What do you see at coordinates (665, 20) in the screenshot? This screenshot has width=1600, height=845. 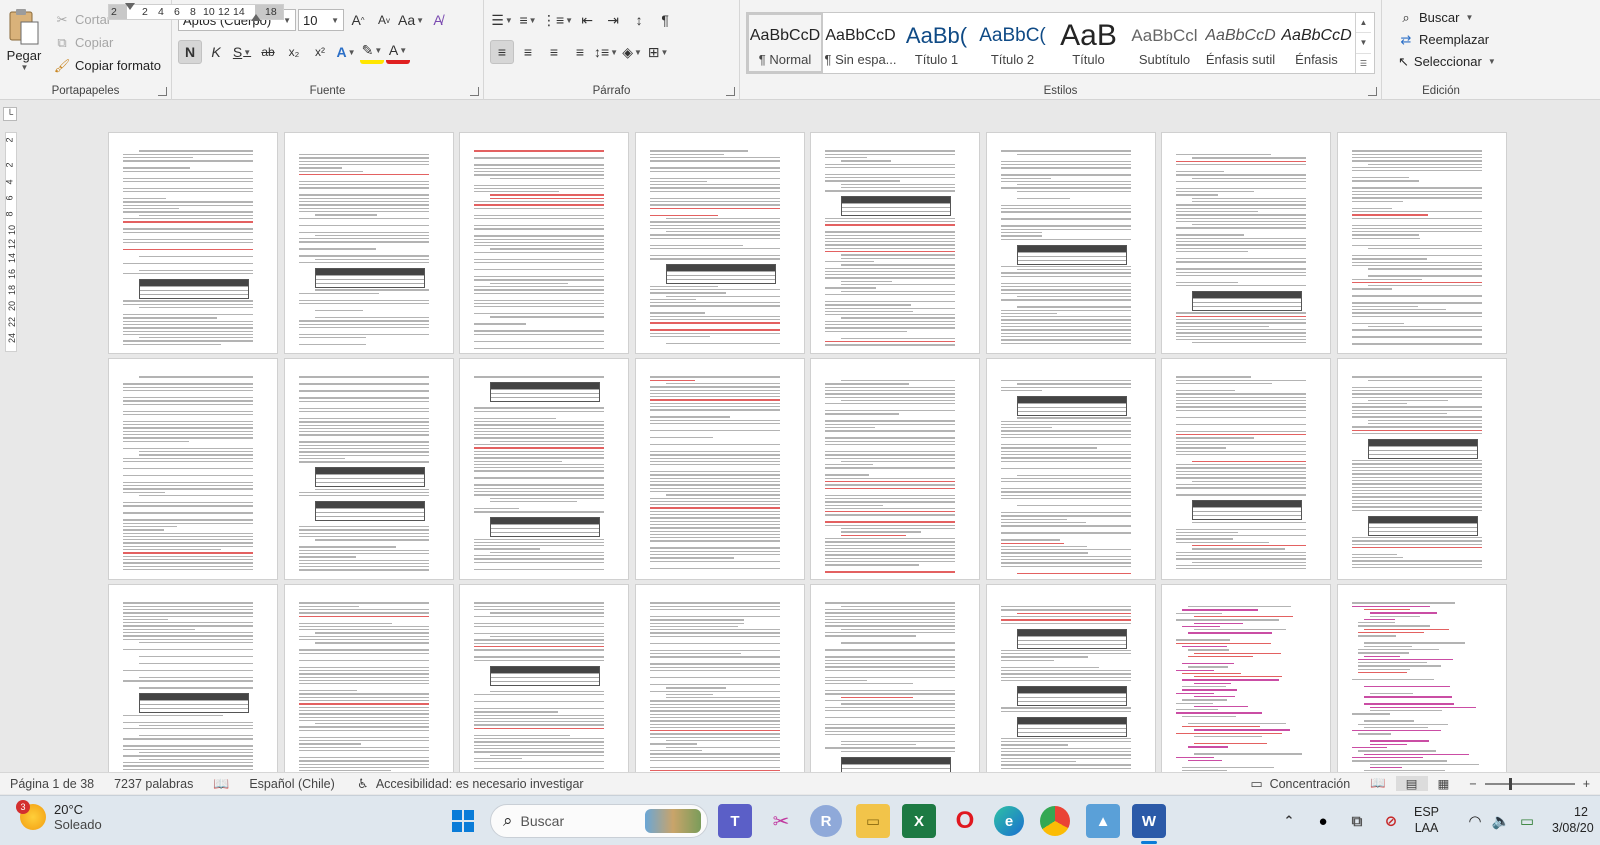 I see `pilcrow-icon: ¶` at bounding box center [665, 20].